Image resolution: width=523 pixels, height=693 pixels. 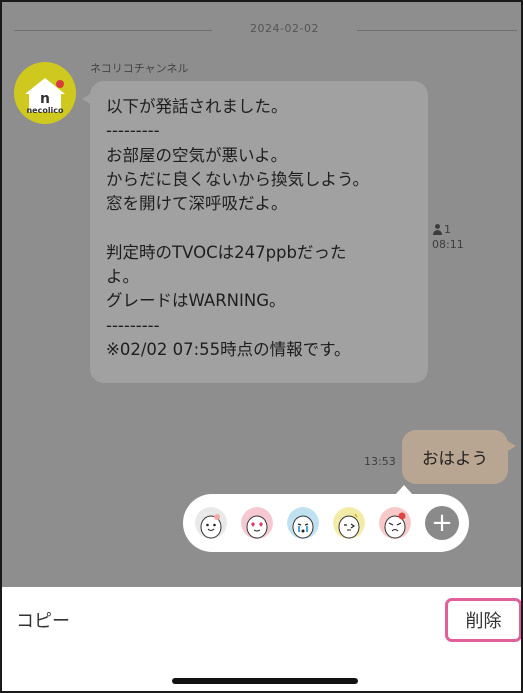 What do you see at coordinates (139, 68) in the screenshot?
I see `sender-name: ネコリコチャンネル` at bounding box center [139, 68].